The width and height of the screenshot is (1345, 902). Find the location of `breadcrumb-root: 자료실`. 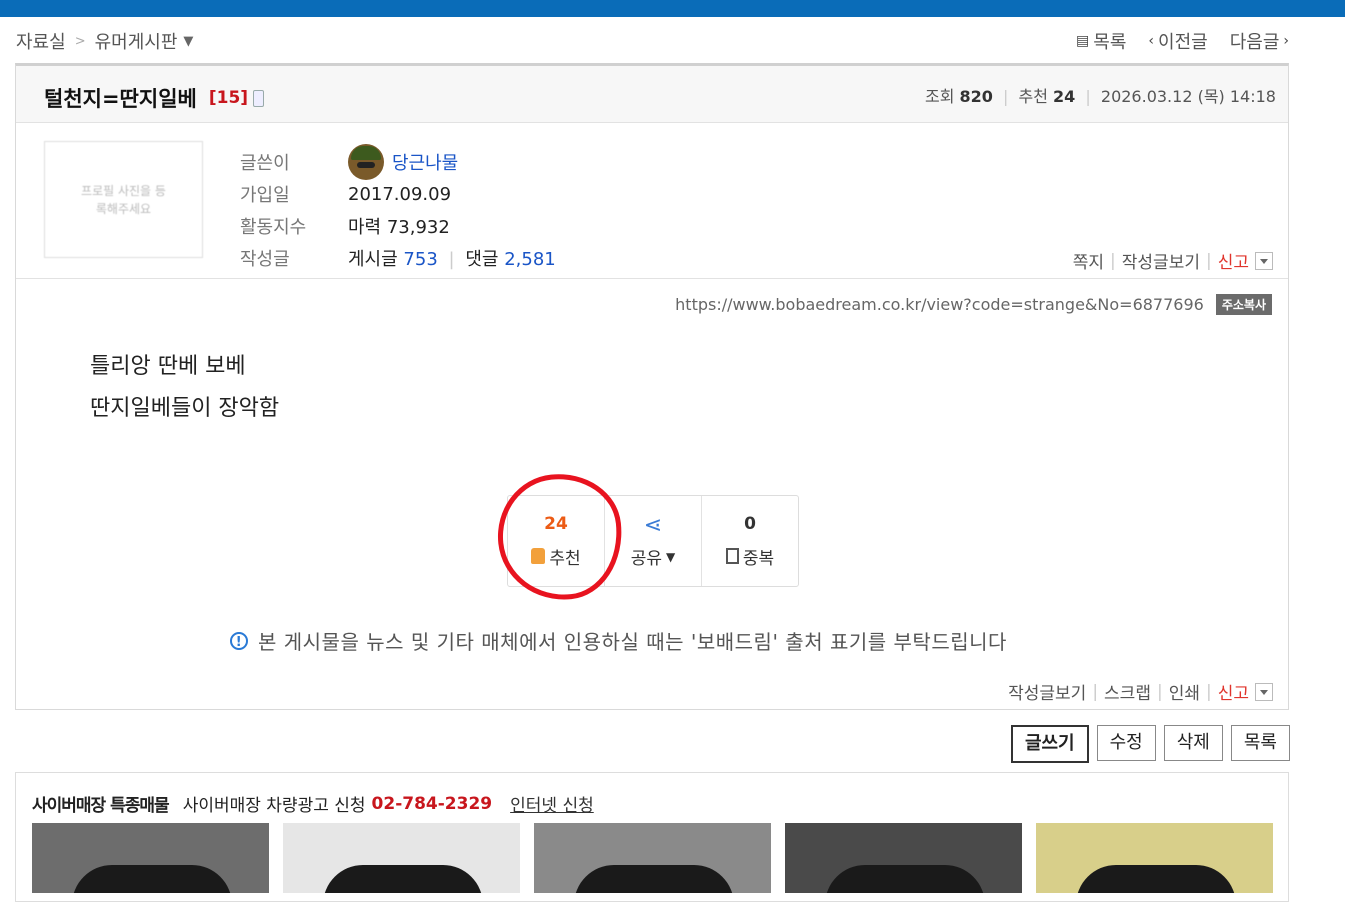

breadcrumb-root: 자료실 is located at coordinates (41, 41).